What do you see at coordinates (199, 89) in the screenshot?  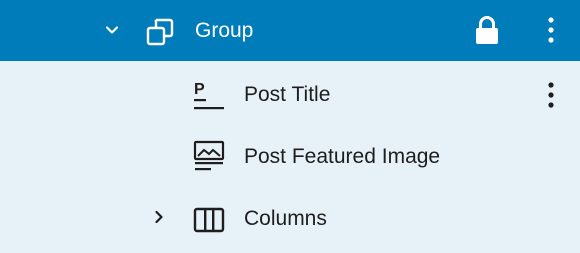 I see `svg-text: P` at bounding box center [199, 89].